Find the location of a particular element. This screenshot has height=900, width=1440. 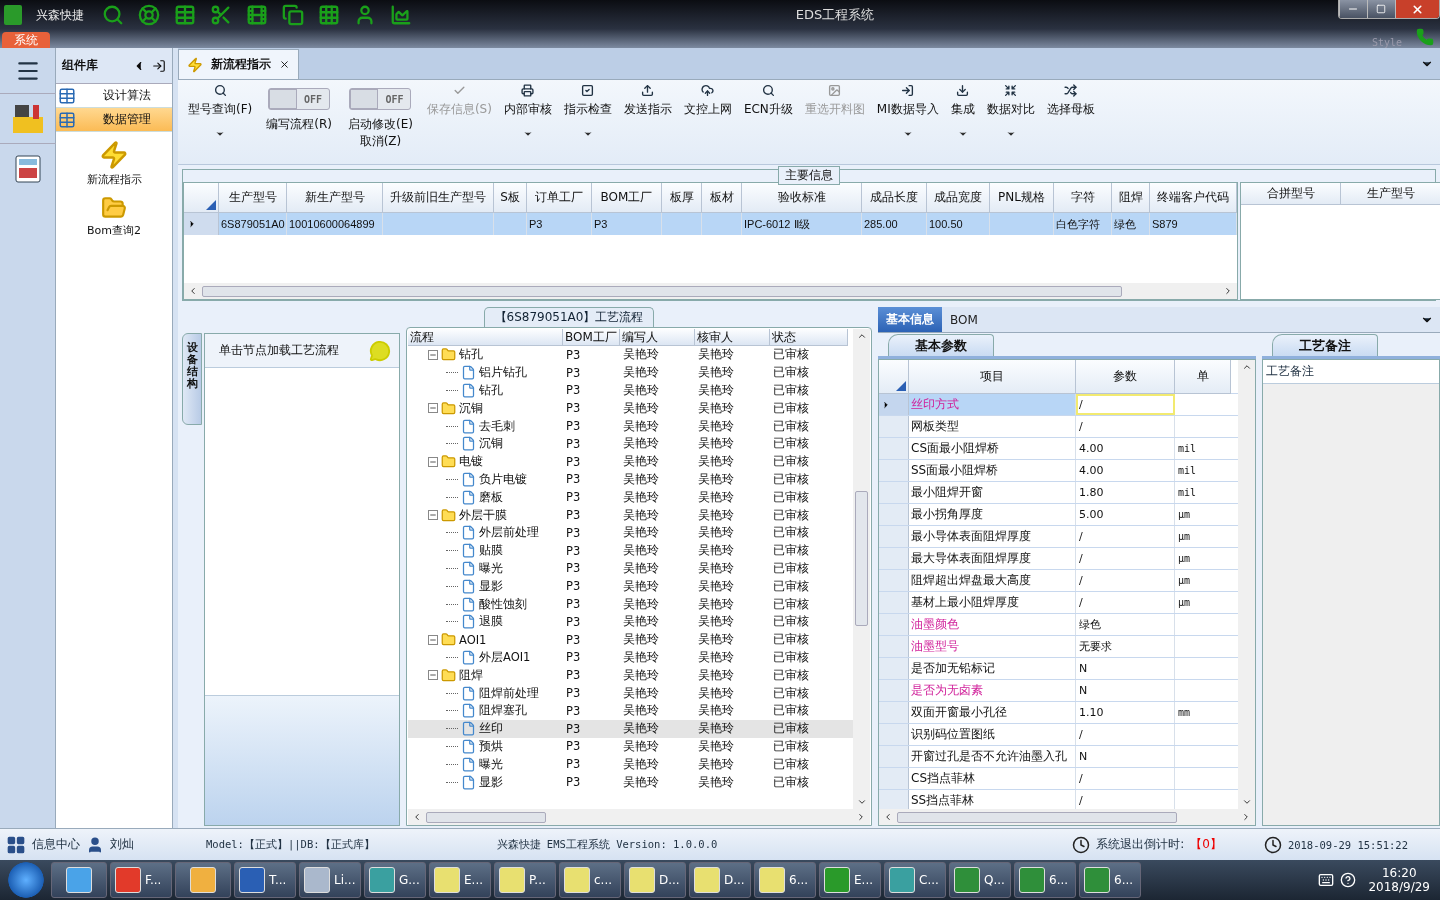

toggle-switch: OFF is located at coordinates (380, 99).